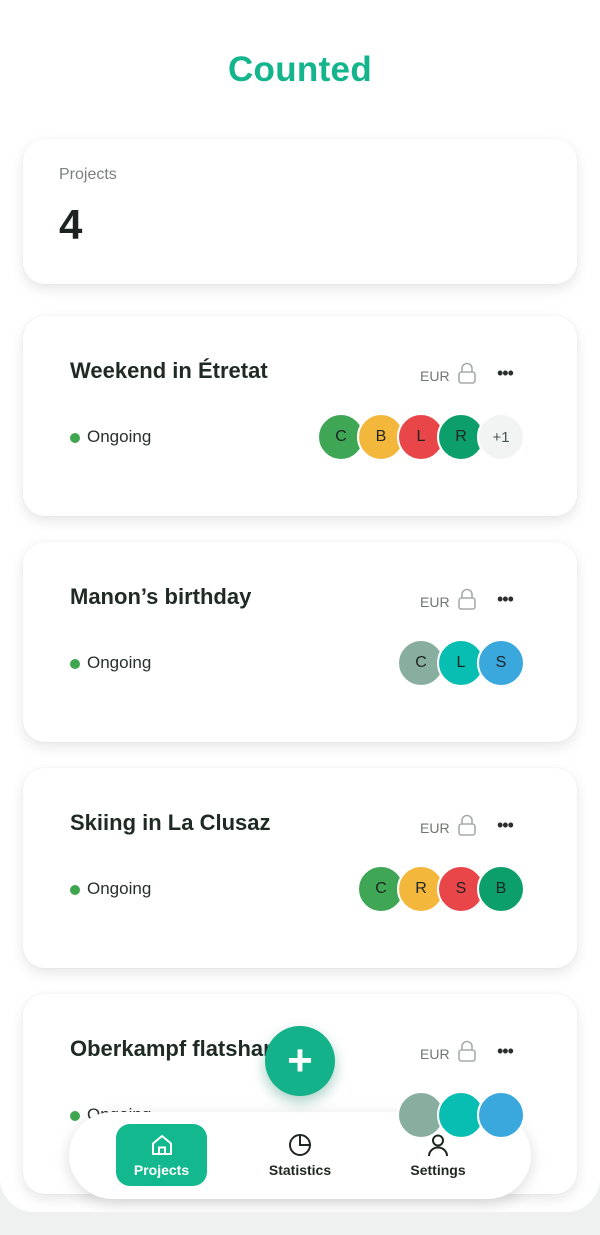 This screenshot has width=600, height=1235. What do you see at coordinates (161, 1145) in the screenshot?
I see `home-icon` at bounding box center [161, 1145].